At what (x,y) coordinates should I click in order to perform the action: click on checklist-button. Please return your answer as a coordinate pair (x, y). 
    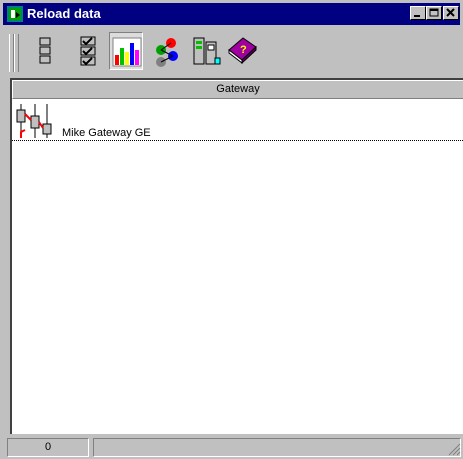
    Looking at the image, I should click on (88, 51).